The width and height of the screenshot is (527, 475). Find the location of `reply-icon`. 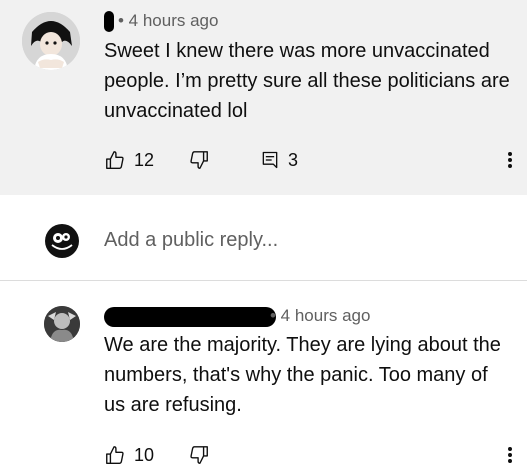

reply-icon is located at coordinates (270, 160).